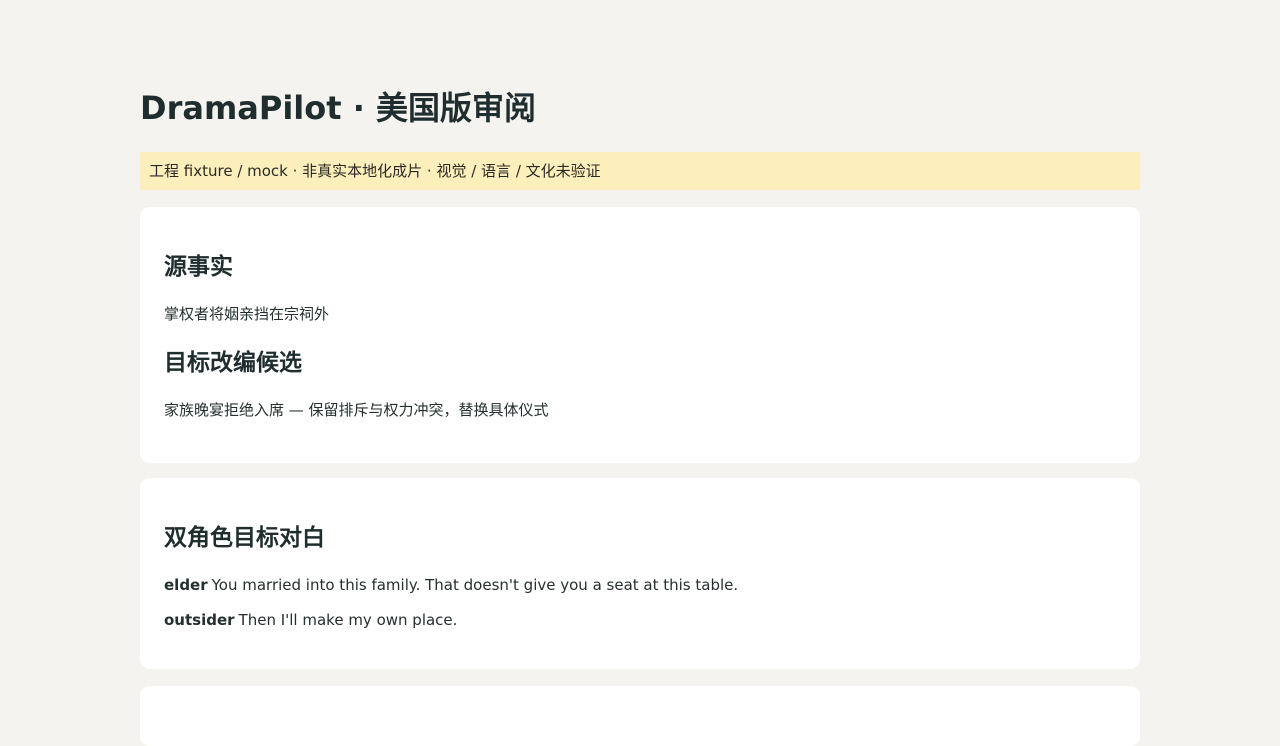 The image size is (1280, 746). Describe the element at coordinates (233, 363) in the screenshot. I see `target-candidate-heading: 目标改编候选` at that location.